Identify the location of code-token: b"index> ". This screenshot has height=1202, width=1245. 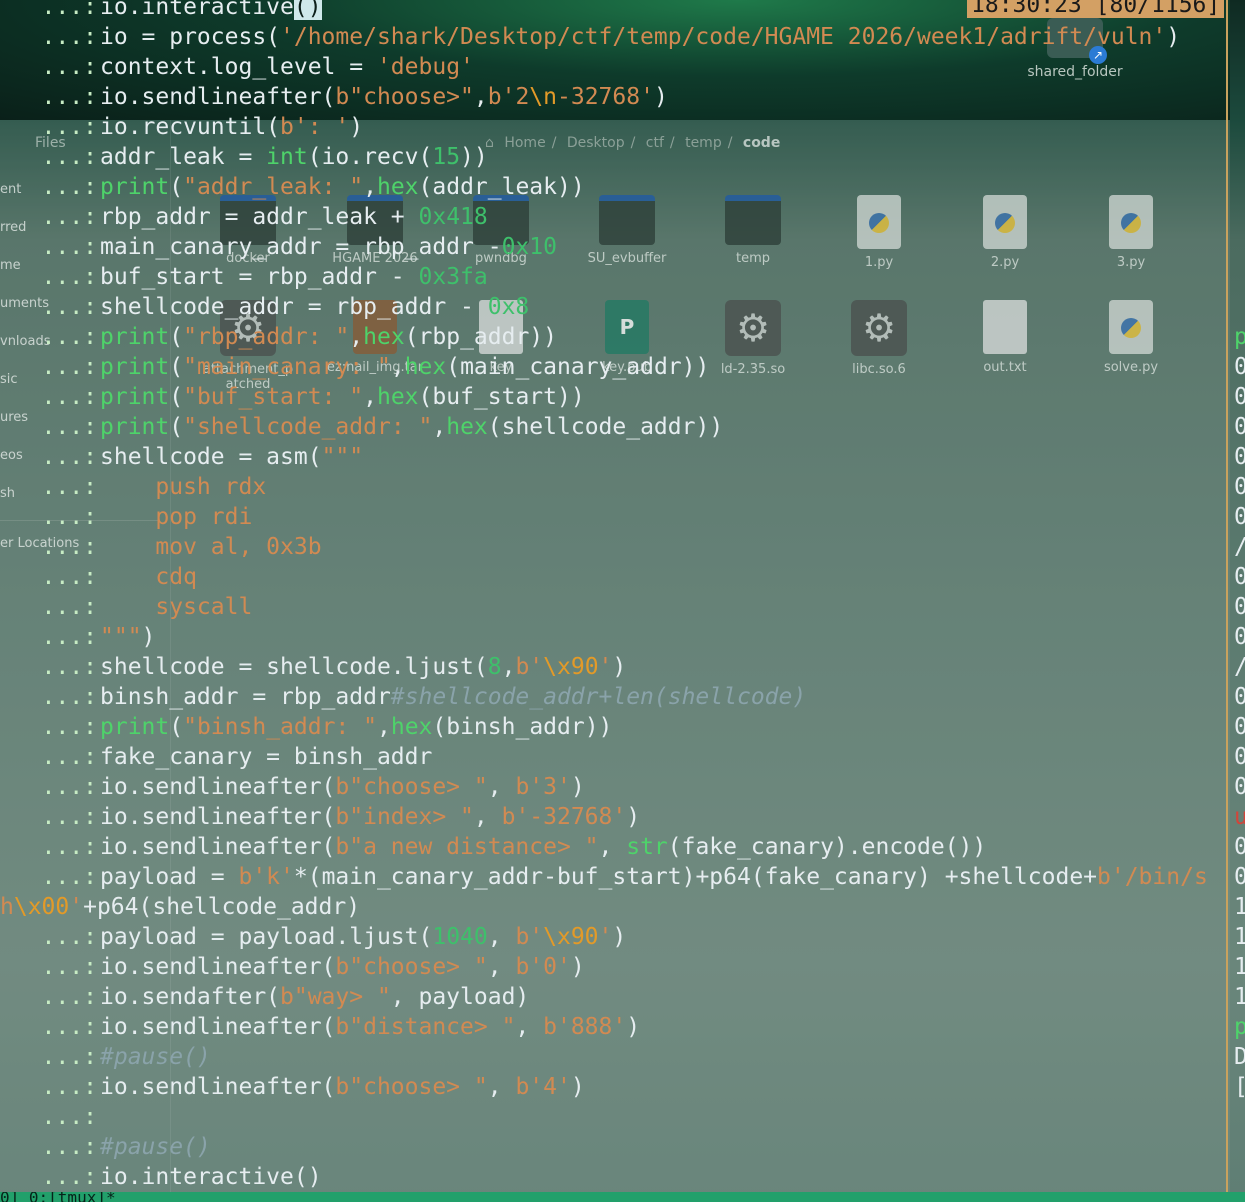
(404, 817).